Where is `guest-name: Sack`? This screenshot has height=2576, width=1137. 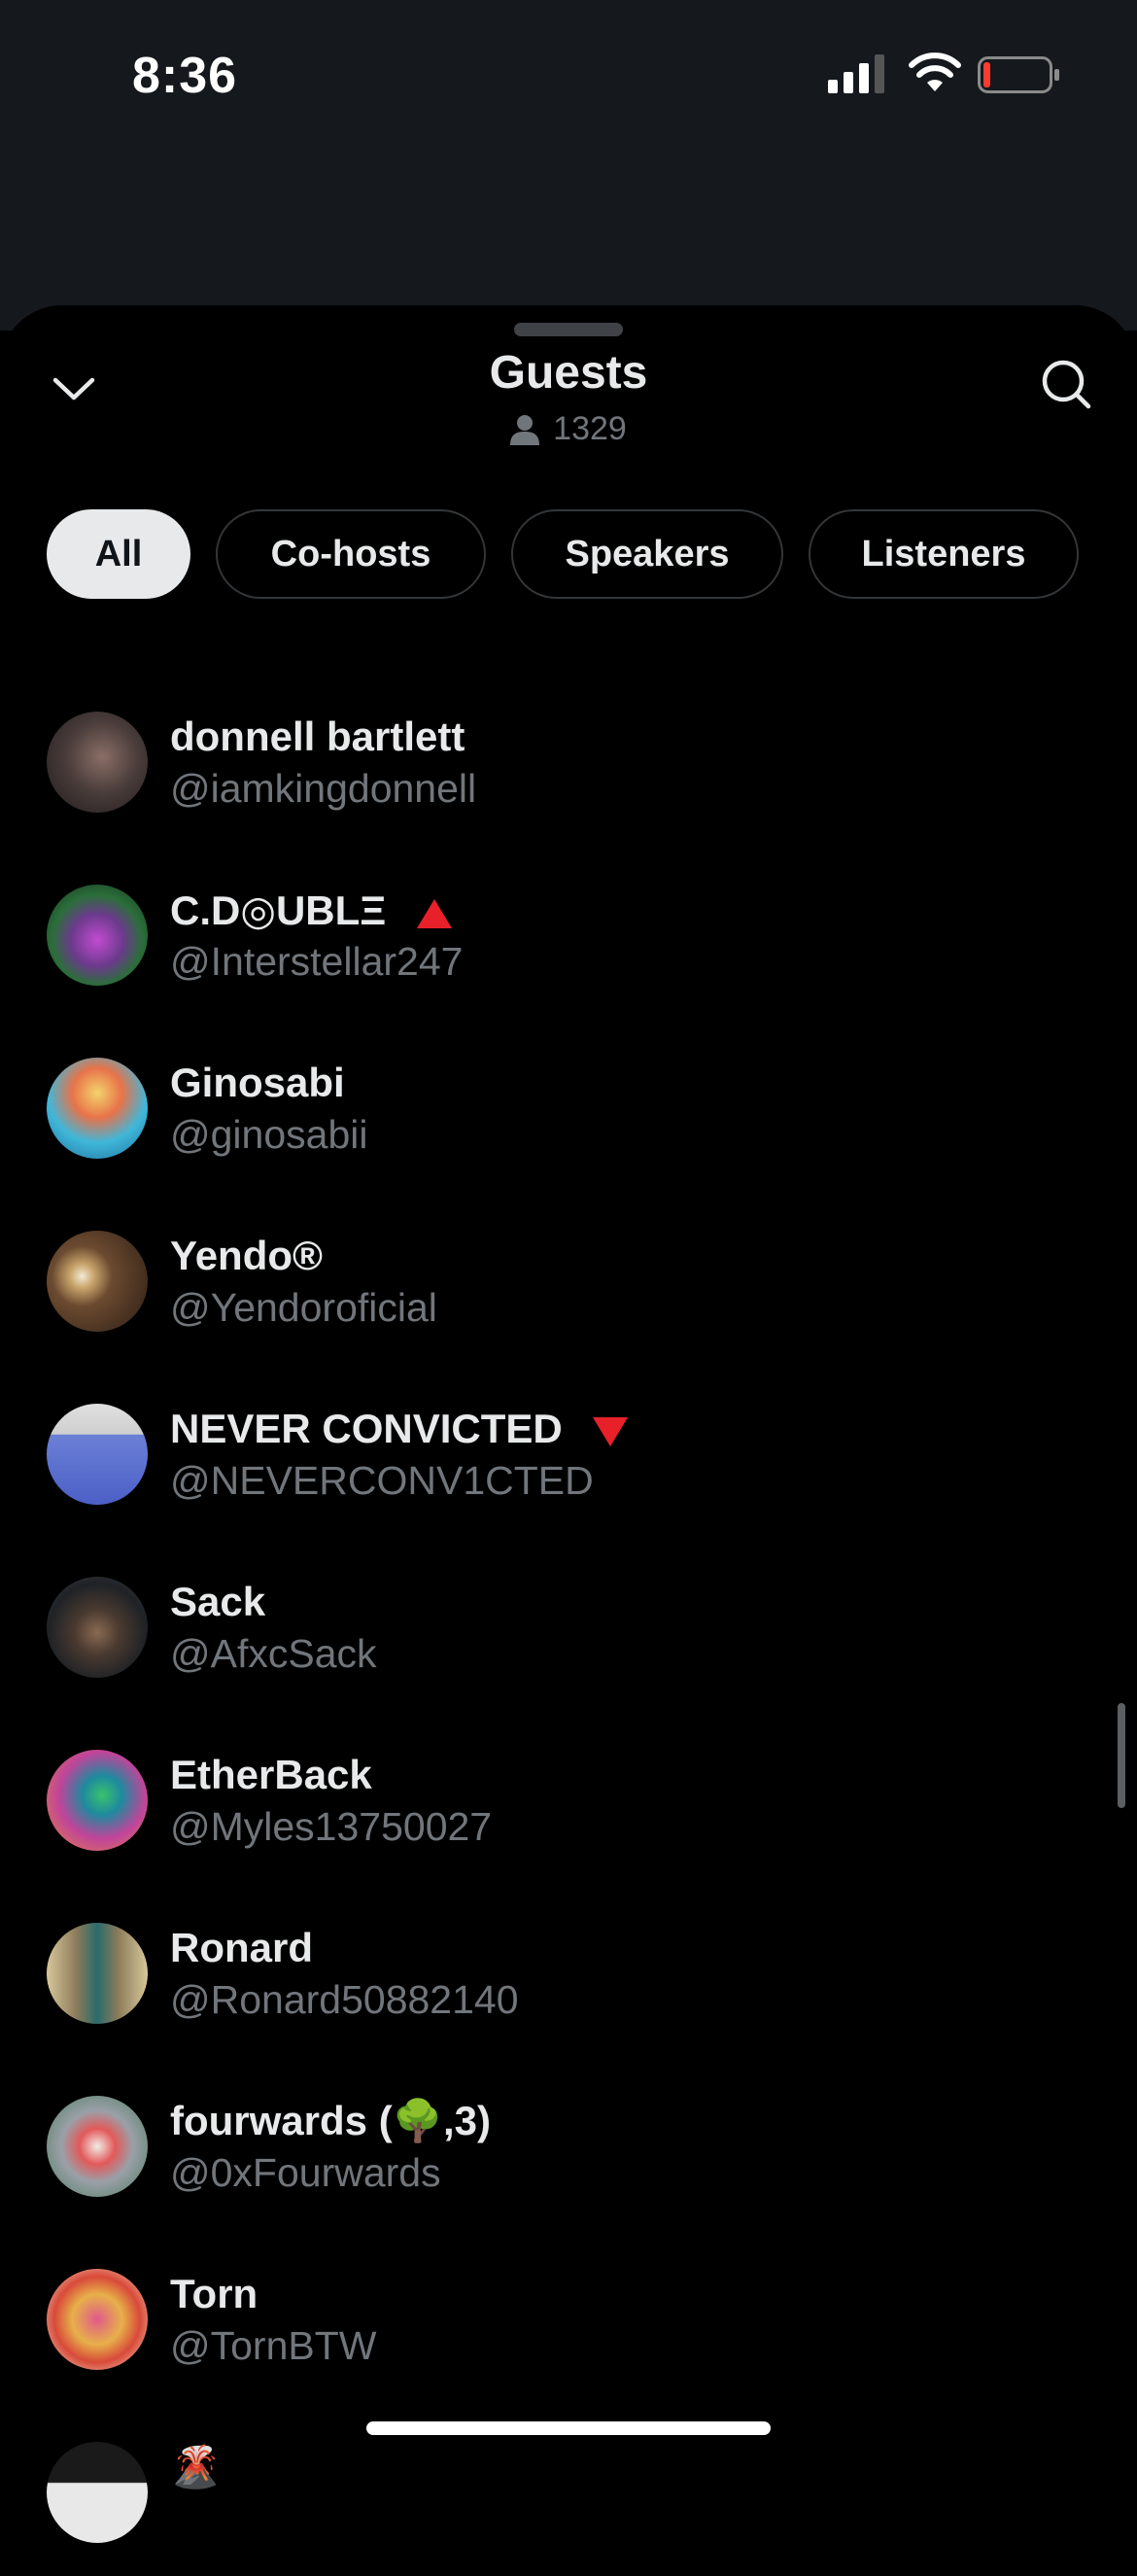 guest-name: Sack is located at coordinates (218, 1601).